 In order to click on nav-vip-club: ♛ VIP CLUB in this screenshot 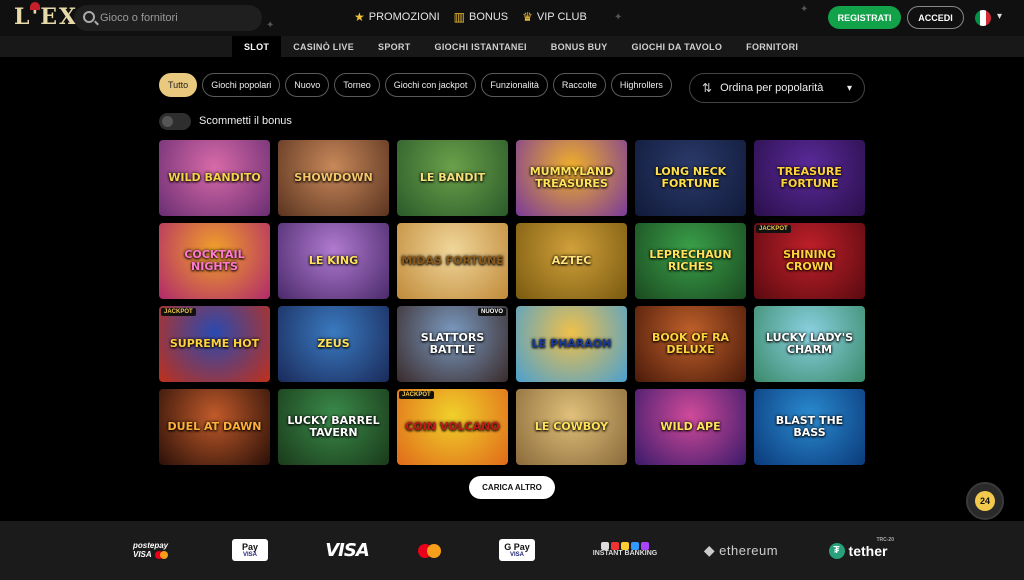, I will do `click(554, 17)`.